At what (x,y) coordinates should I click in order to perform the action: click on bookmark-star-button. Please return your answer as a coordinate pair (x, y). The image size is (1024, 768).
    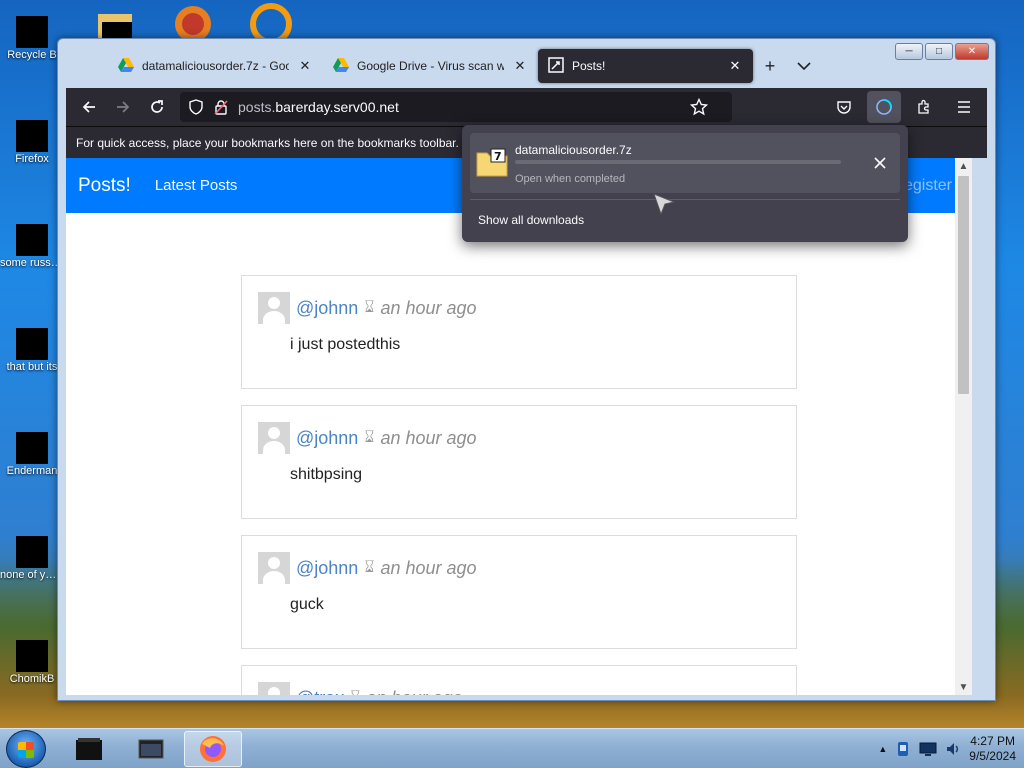
    Looking at the image, I should click on (699, 107).